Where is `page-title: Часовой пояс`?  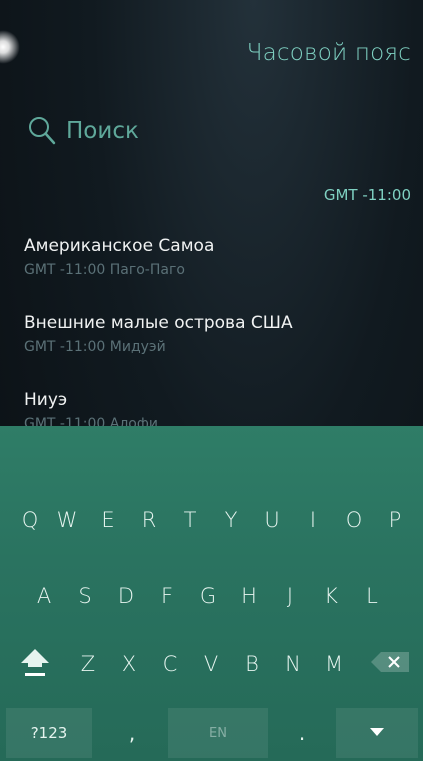
page-title: Часовой пояс is located at coordinates (328, 53).